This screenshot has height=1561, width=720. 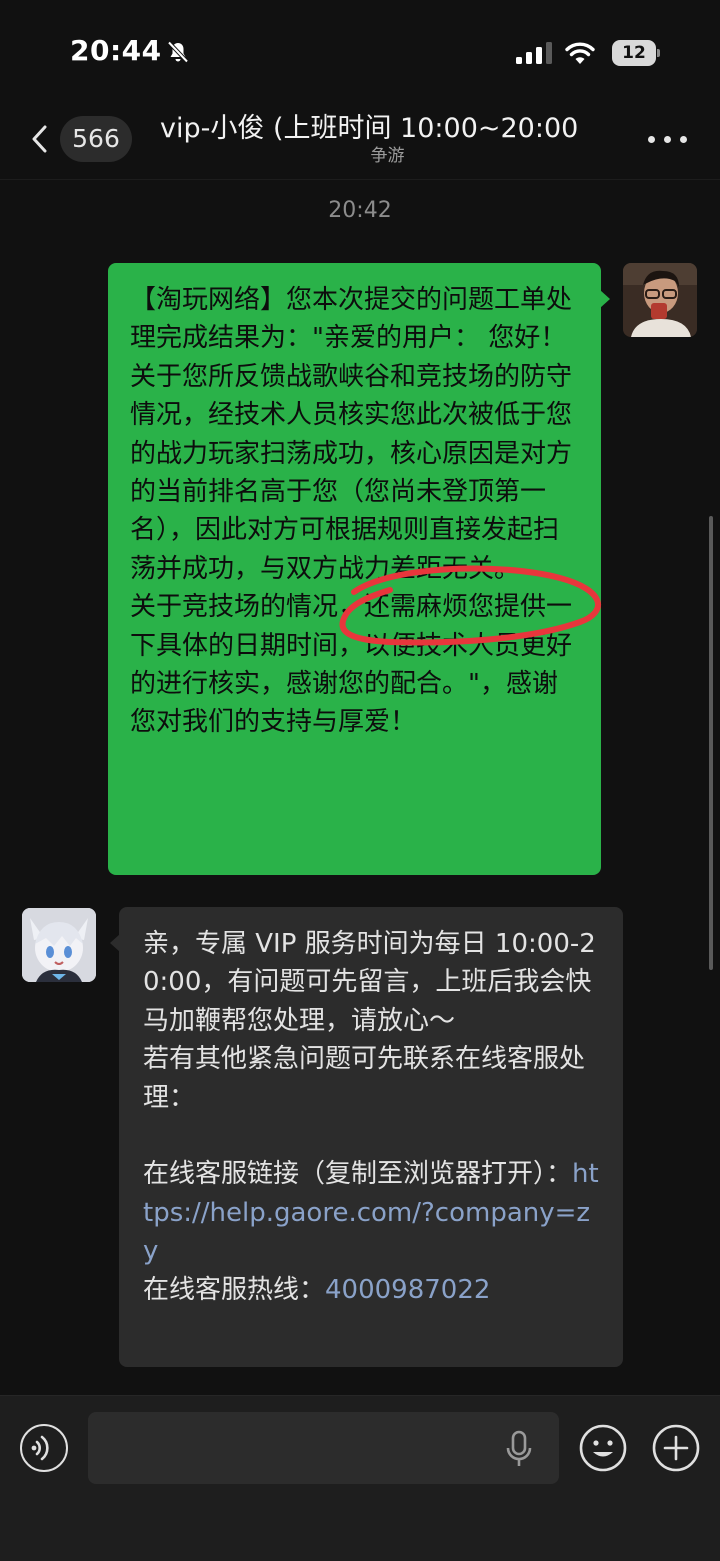 I want to click on message-input-bar, so click(x=360, y=1478).